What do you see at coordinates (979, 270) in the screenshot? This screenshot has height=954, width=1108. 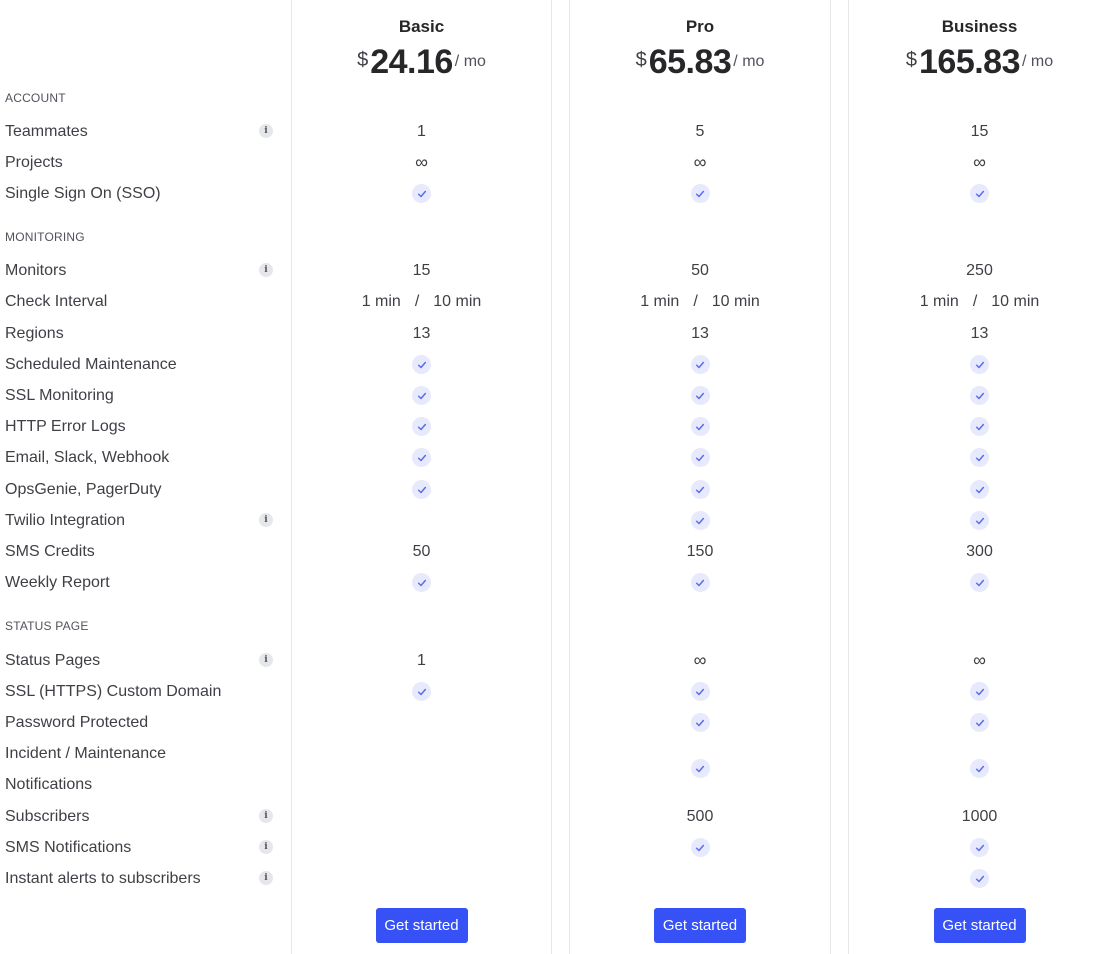 I see `value-text: 250` at bounding box center [979, 270].